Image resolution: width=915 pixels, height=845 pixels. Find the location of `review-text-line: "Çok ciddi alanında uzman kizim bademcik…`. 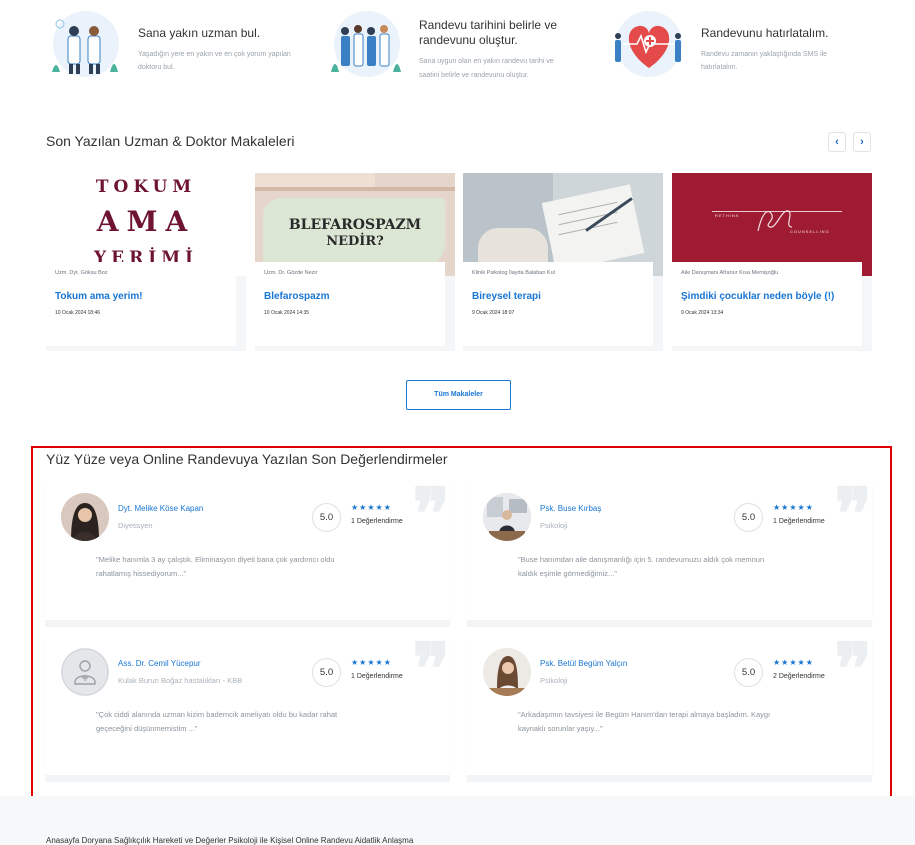

review-text-line: "Çok ciddi alanında uzman kizim bademcik… is located at coordinates (217, 714).